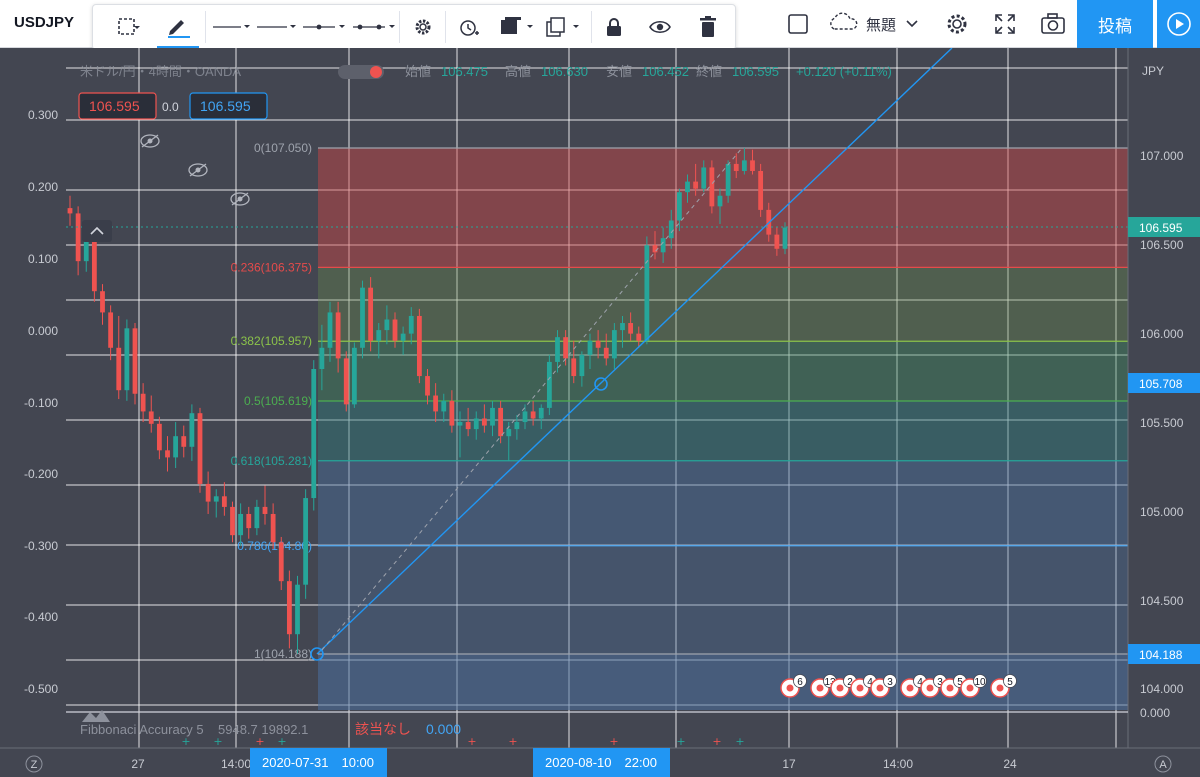 The height and width of the screenshot is (777, 1200). Describe the element at coordinates (800, 682) in the screenshot. I see `event-count: 6` at that location.